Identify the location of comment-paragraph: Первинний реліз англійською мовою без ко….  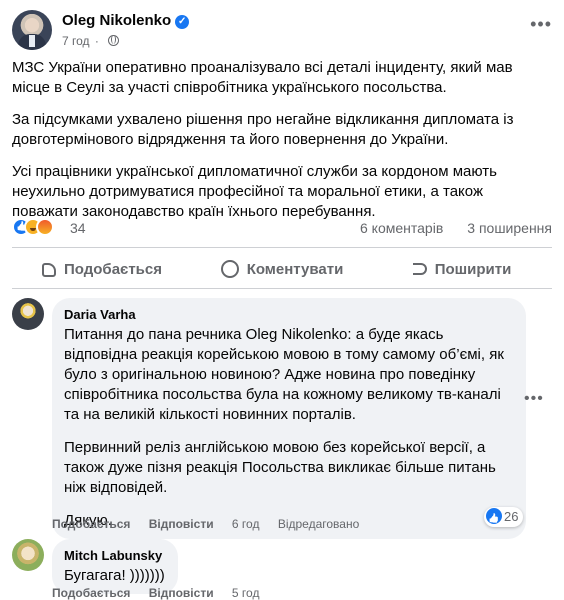
(280, 467).